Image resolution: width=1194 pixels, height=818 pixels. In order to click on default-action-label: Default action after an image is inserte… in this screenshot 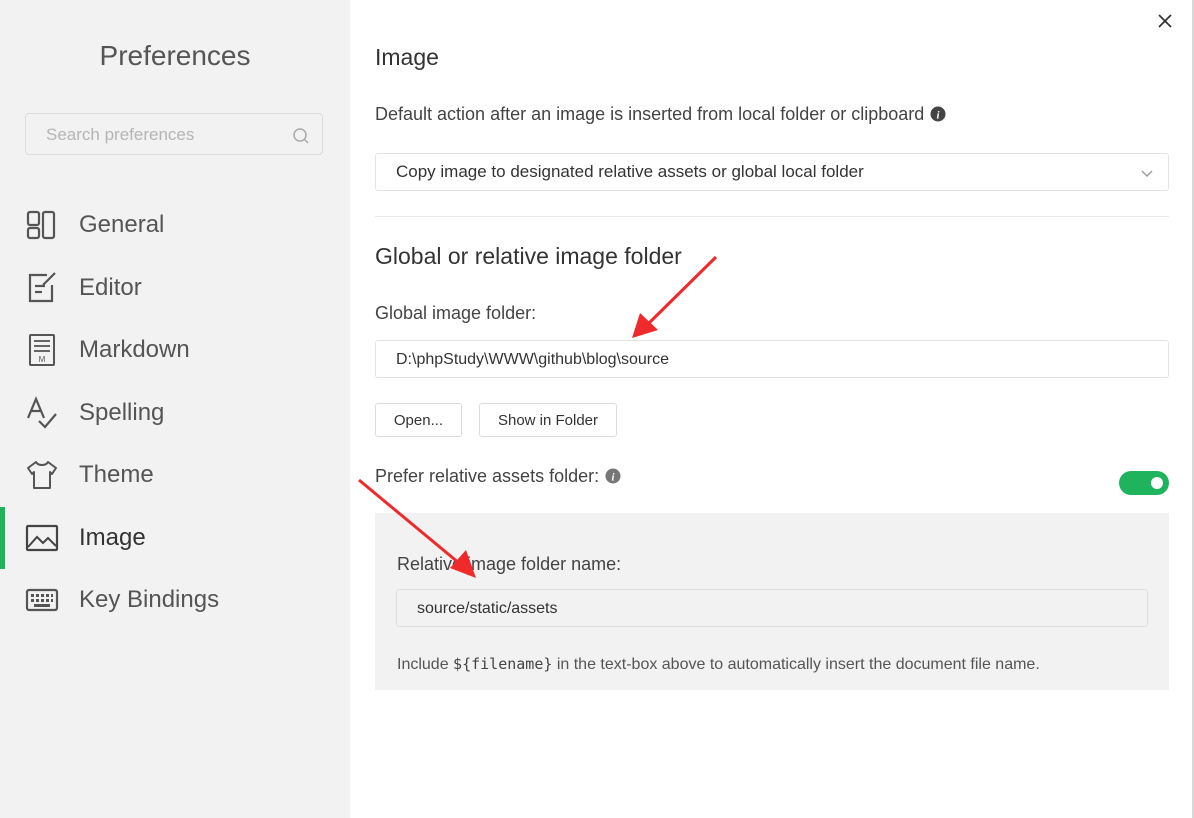, I will do `click(650, 114)`.